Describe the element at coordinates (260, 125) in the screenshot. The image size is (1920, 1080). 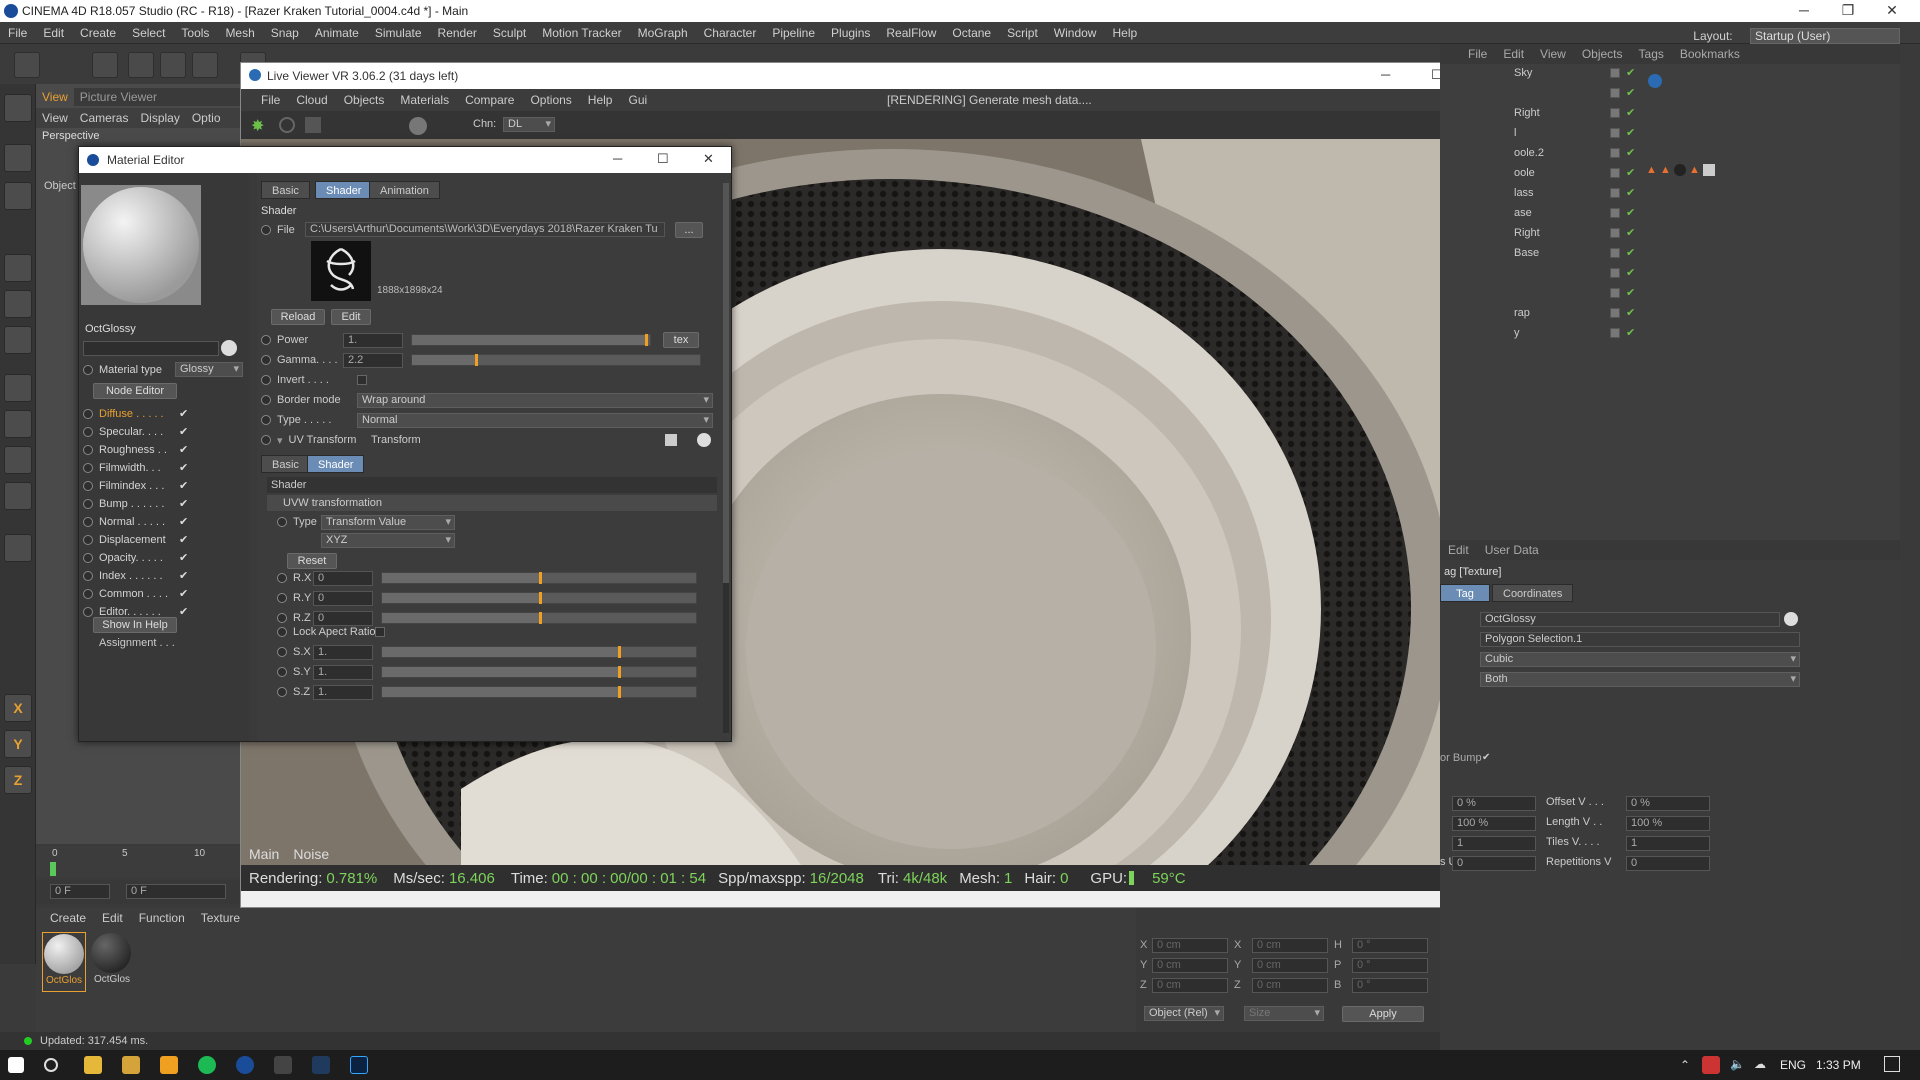
I see `send-scene-icon: ✸` at that location.